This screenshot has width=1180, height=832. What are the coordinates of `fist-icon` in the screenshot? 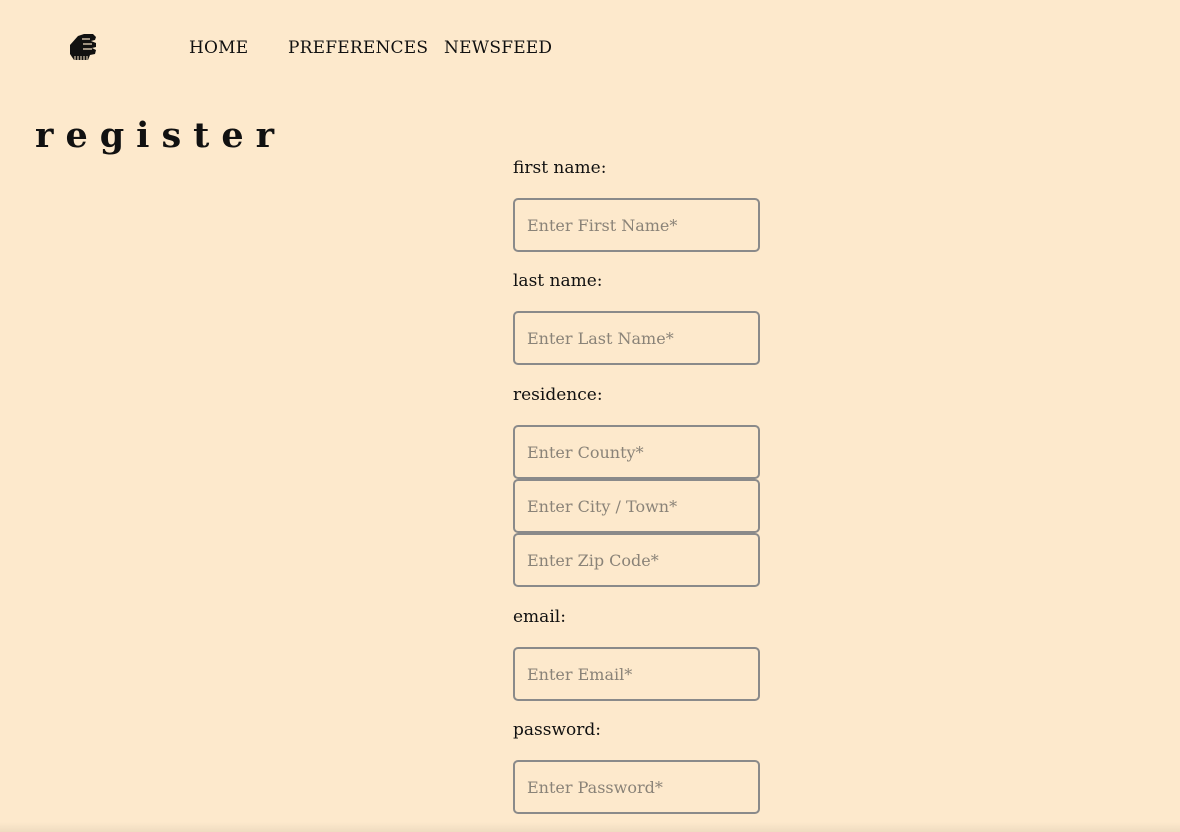 It's located at (83, 47).